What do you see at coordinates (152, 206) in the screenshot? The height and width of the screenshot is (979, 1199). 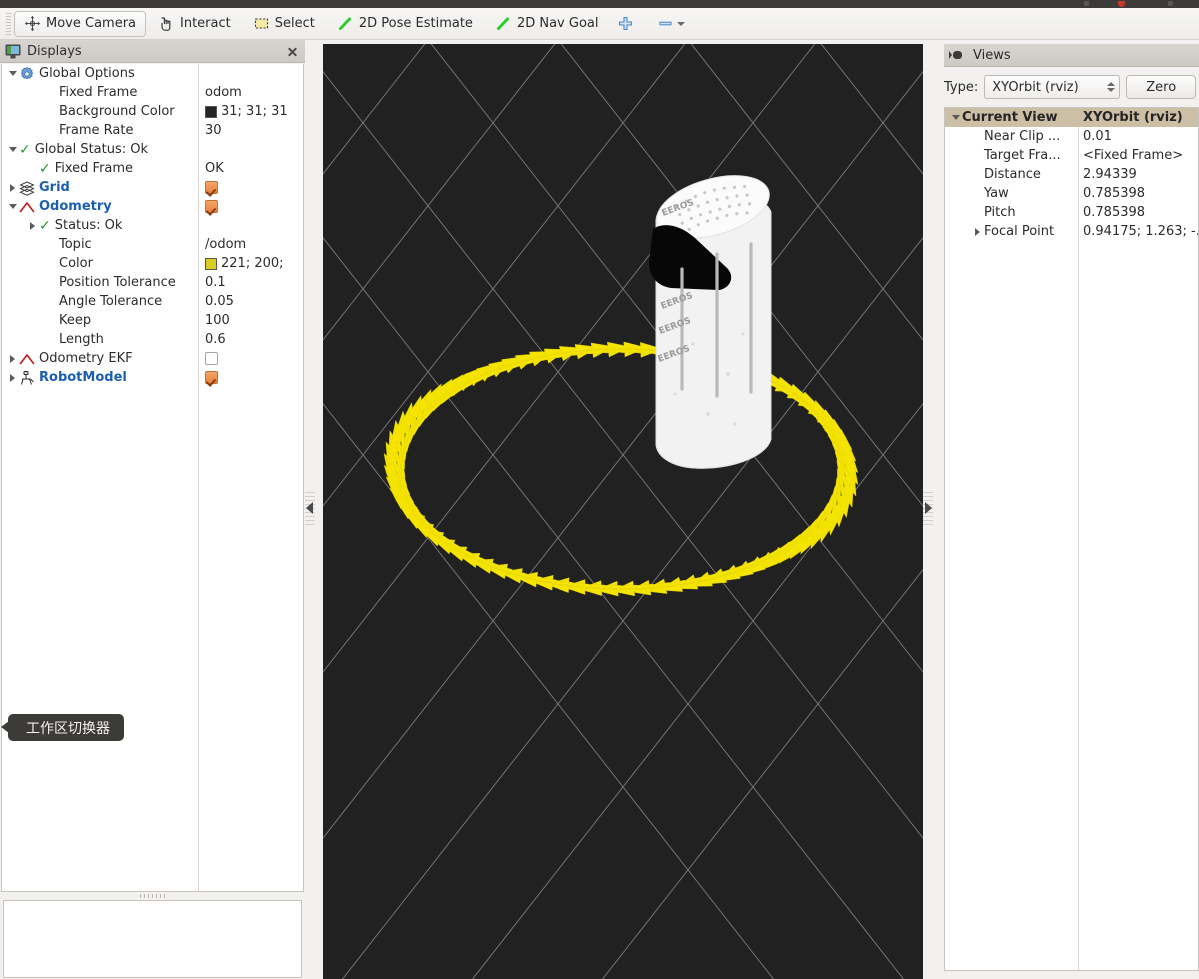 I see `displays-tree-row: Odometry` at bounding box center [152, 206].